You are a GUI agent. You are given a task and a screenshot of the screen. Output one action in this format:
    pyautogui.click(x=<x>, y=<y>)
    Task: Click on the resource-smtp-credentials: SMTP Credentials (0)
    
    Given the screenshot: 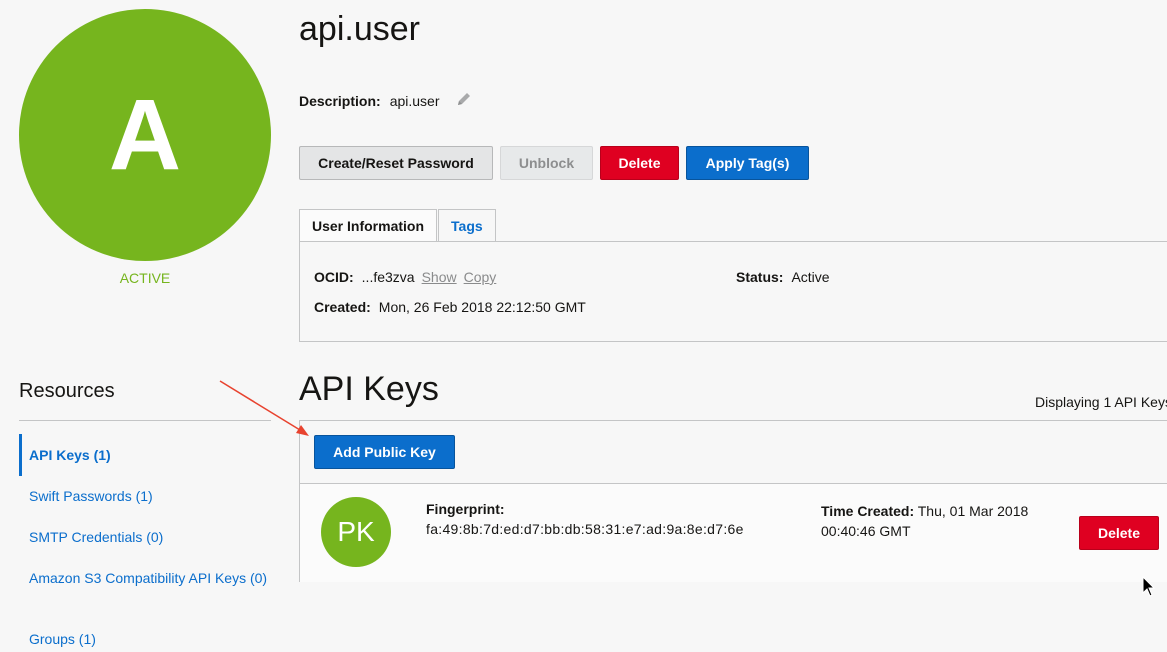 What is the action you would take?
    pyautogui.click(x=149, y=537)
    